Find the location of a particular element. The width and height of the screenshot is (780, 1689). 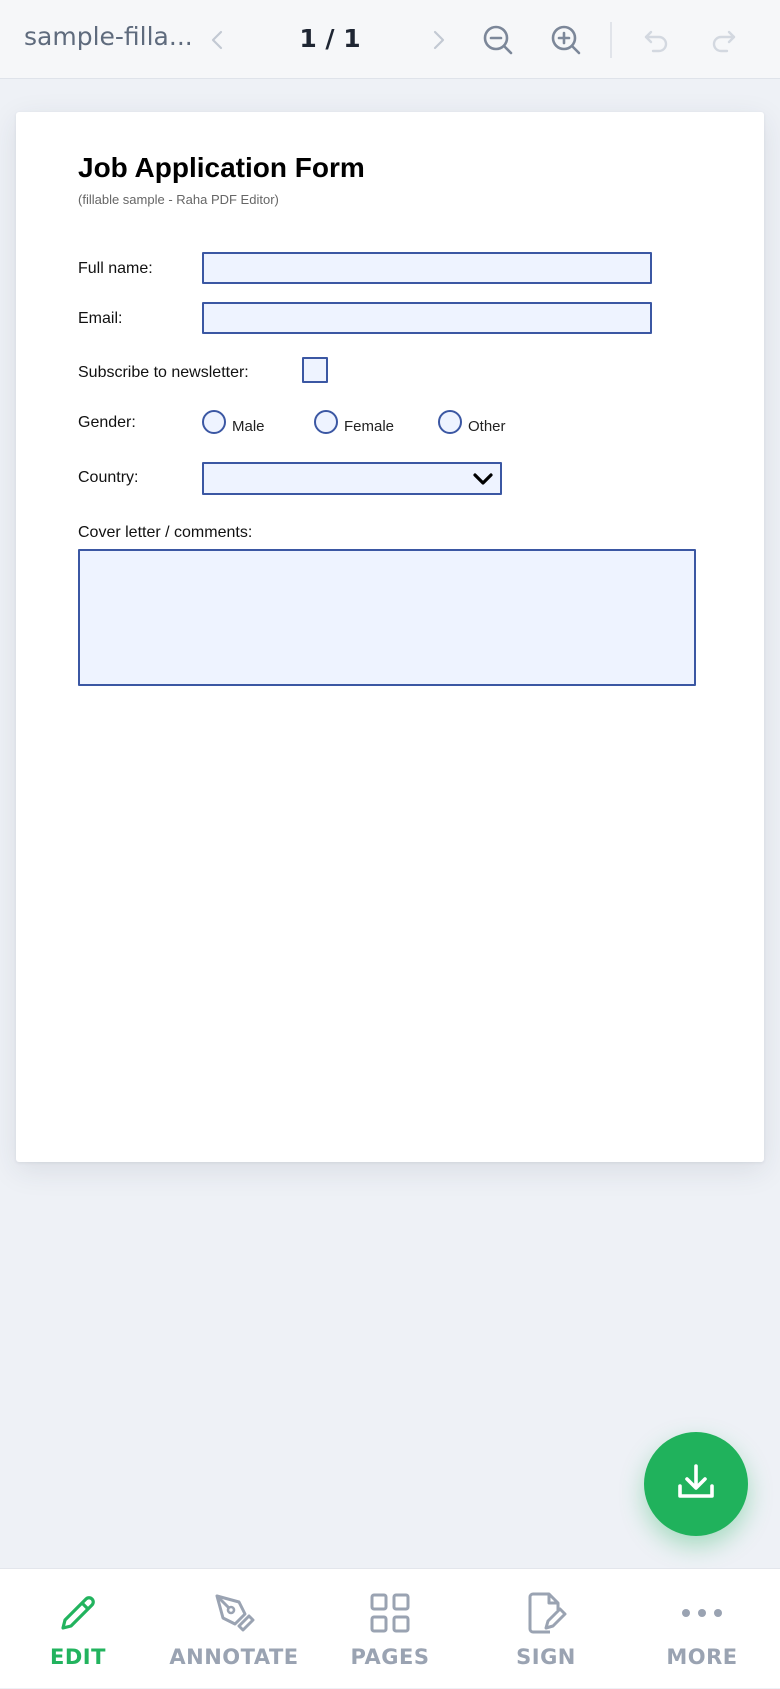

nav-item-edit: EDIT is located at coordinates (78, 1629).